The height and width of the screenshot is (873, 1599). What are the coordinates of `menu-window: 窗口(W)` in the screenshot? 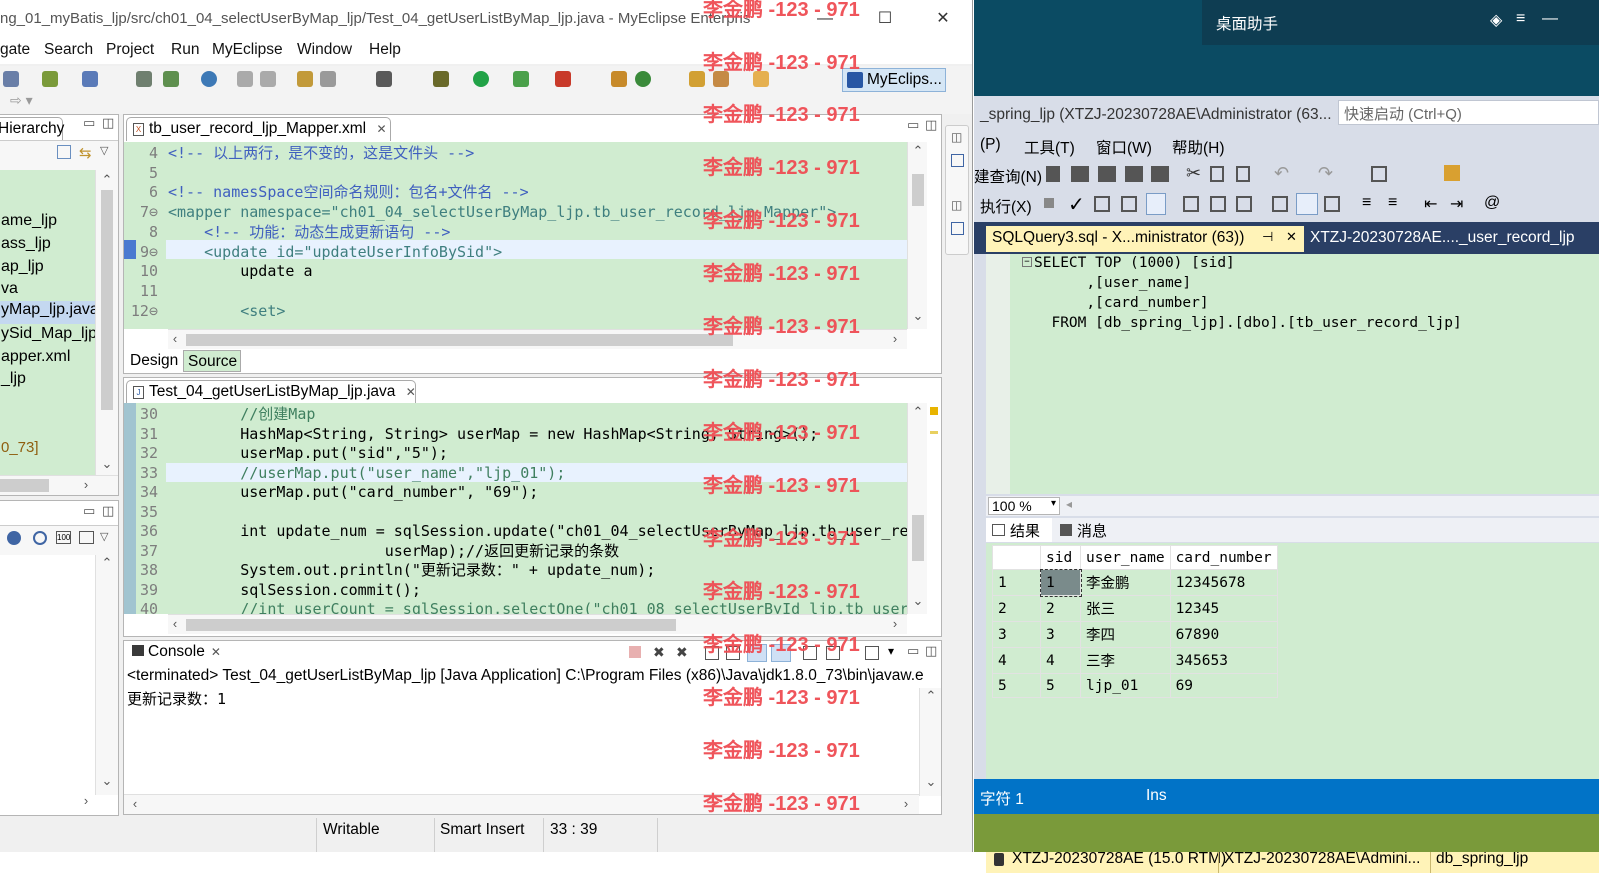 It's located at (1124, 147).